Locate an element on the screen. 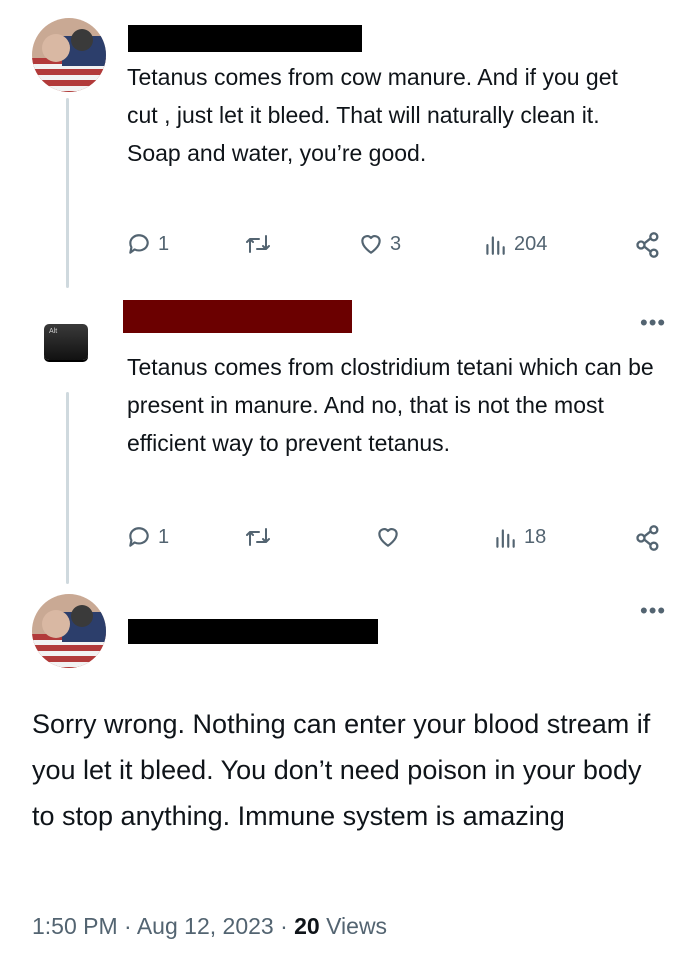 This screenshot has height=957, width=700. avatar: Alt is located at coordinates (66, 342).